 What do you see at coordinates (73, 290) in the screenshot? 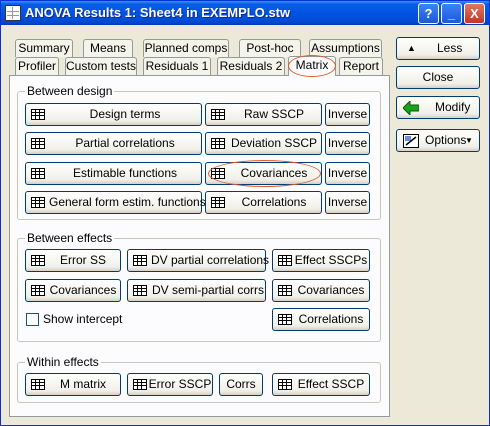
I see `effects-covariances-button: Covariances` at bounding box center [73, 290].